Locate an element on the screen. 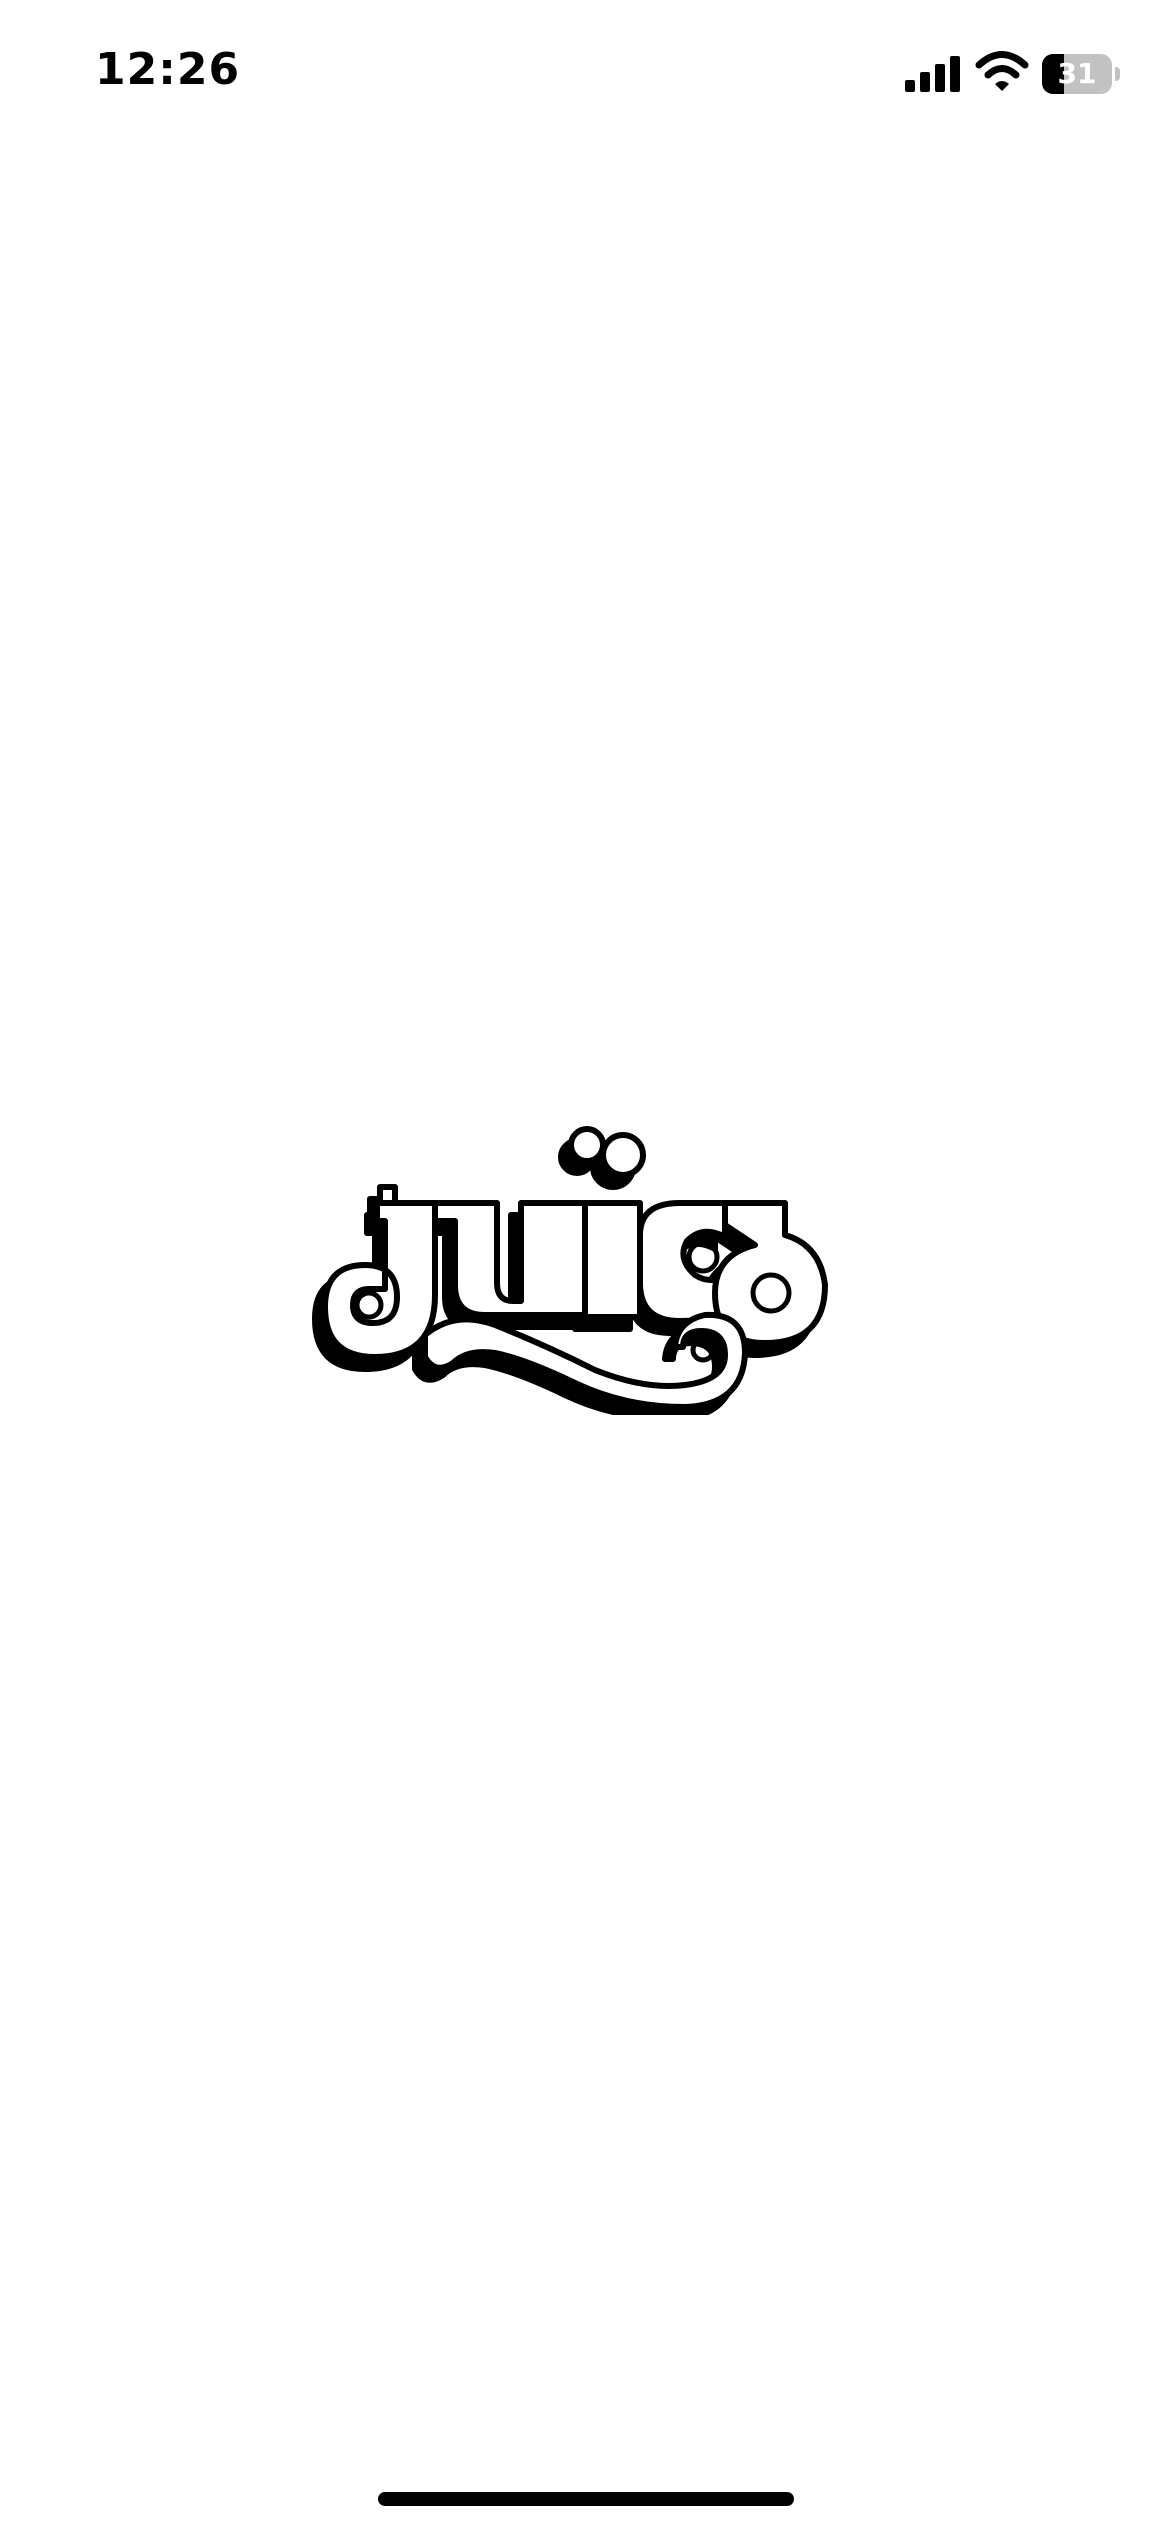 The image size is (1170, 2532). wifi-icon is located at coordinates (1002, 71).